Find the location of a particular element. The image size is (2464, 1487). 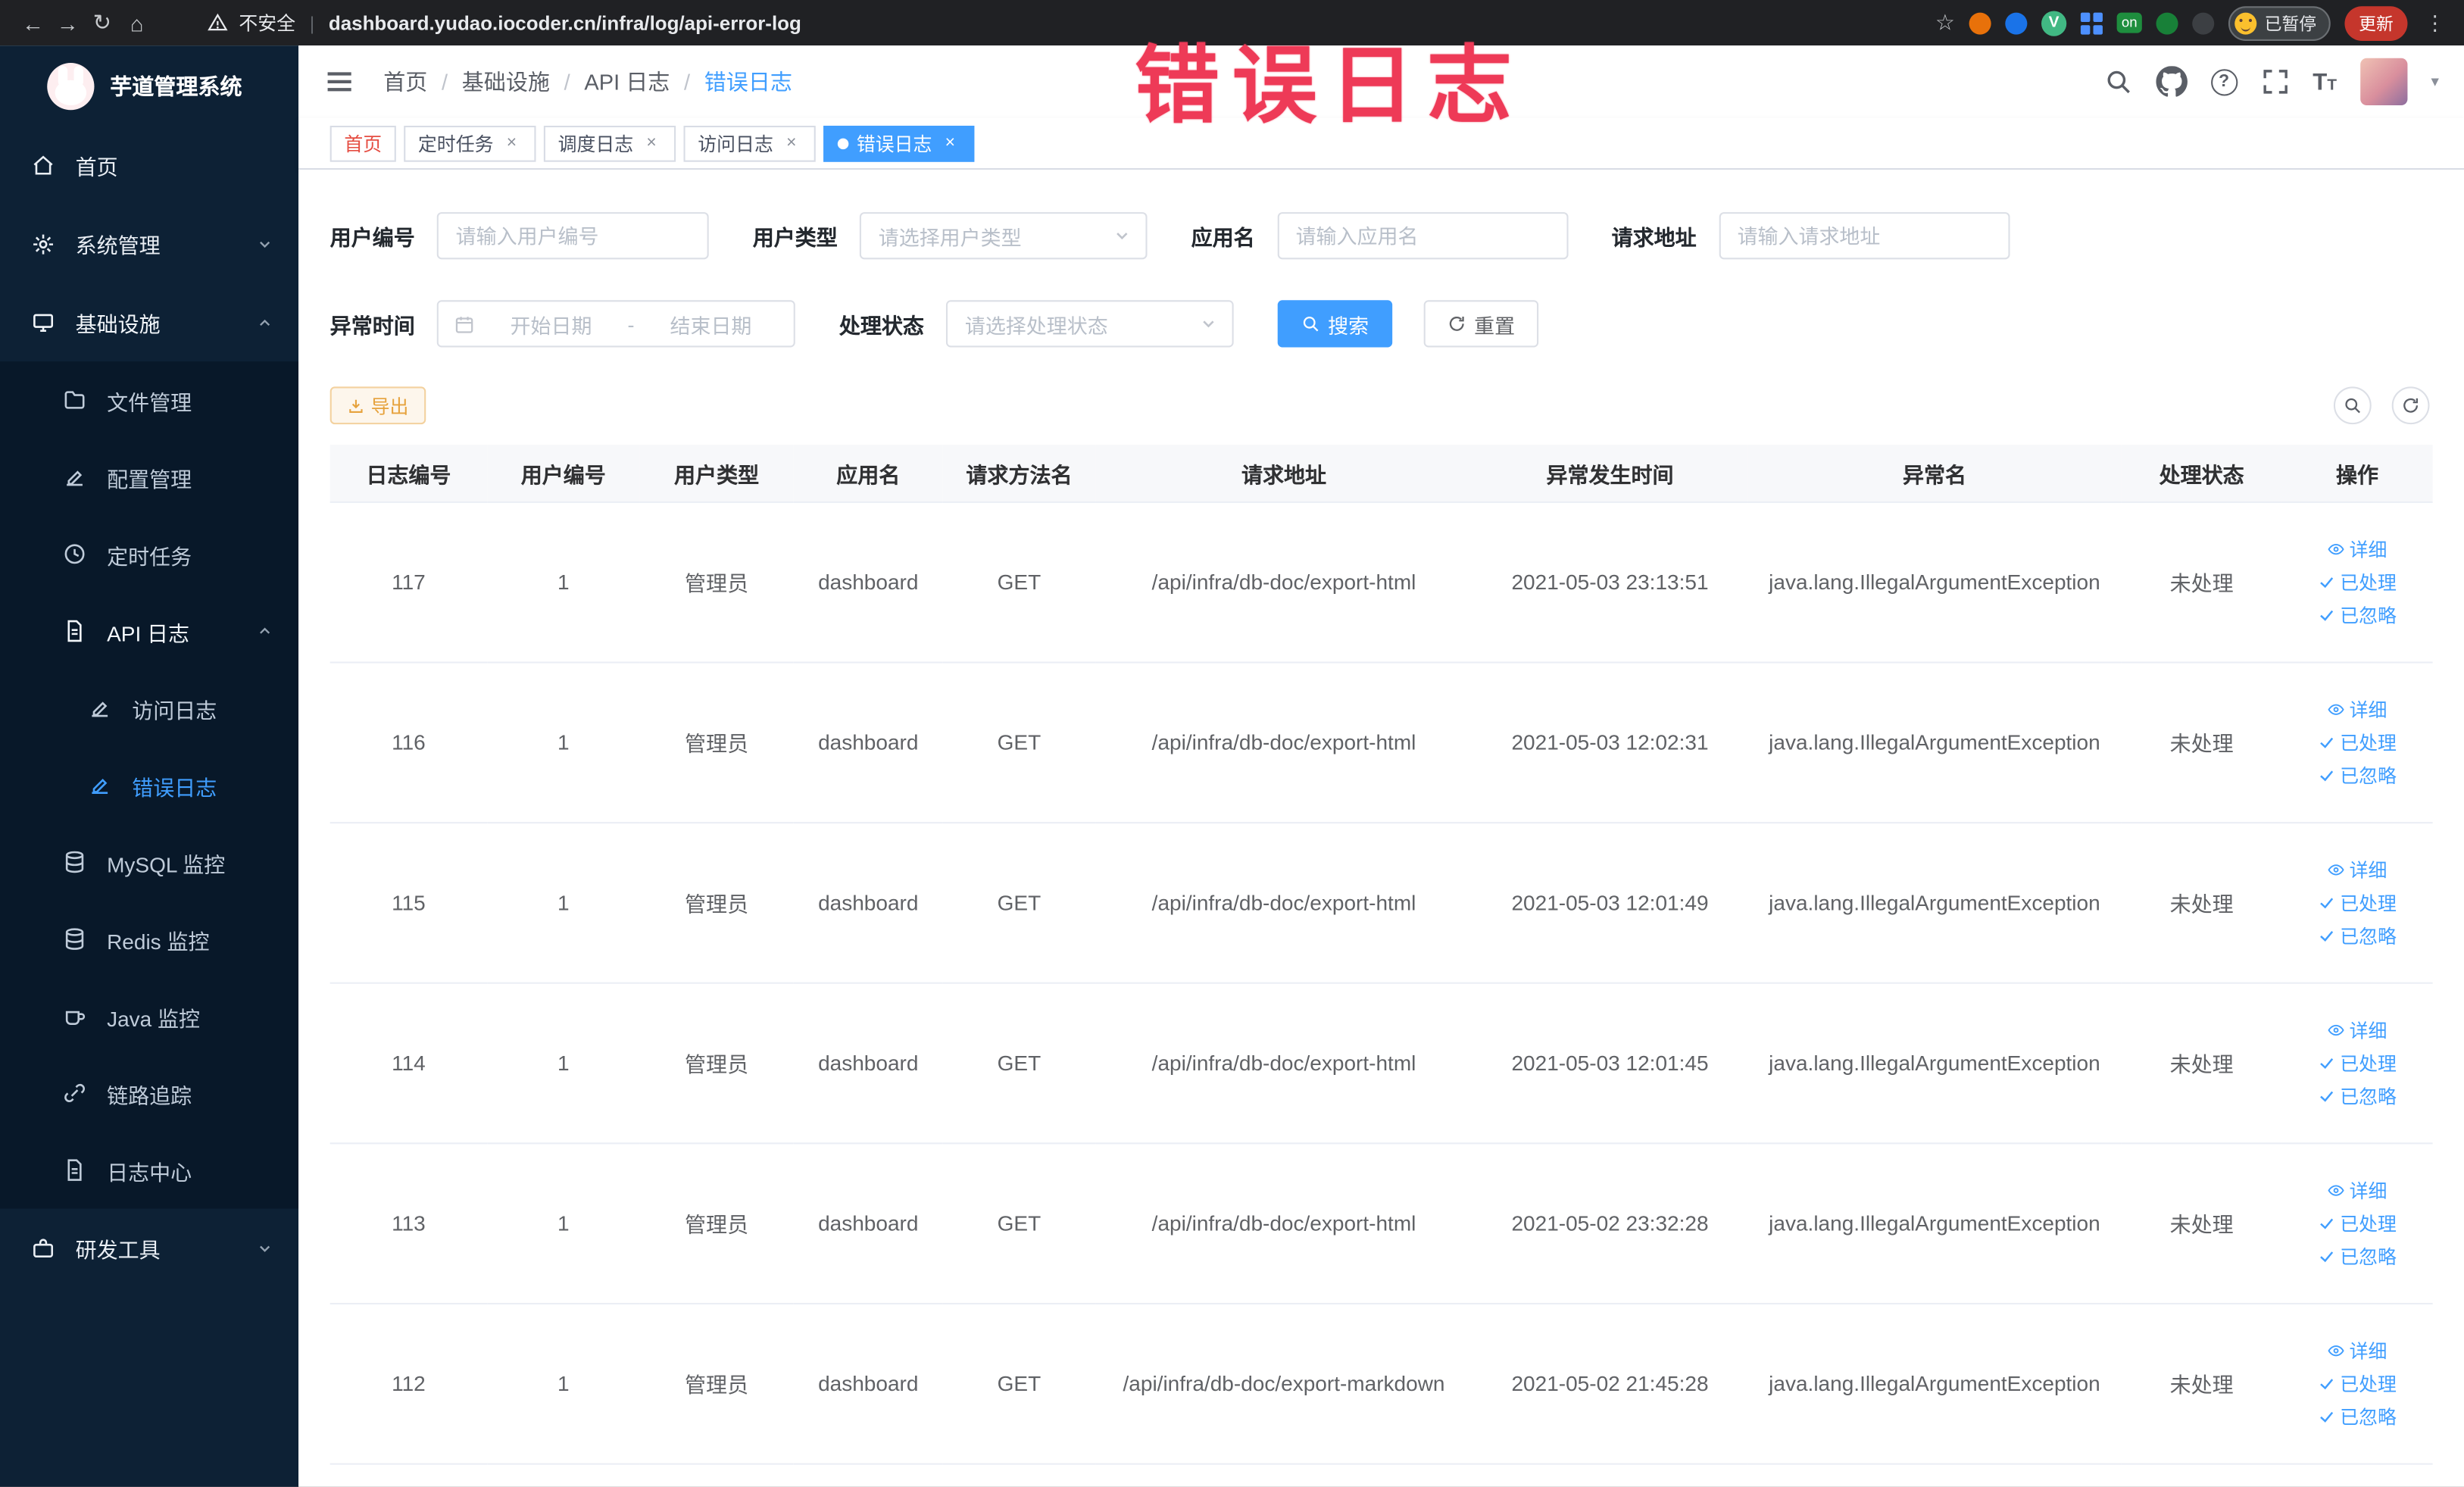

cell-app-name: dashboard is located at coordinates (868, 582).